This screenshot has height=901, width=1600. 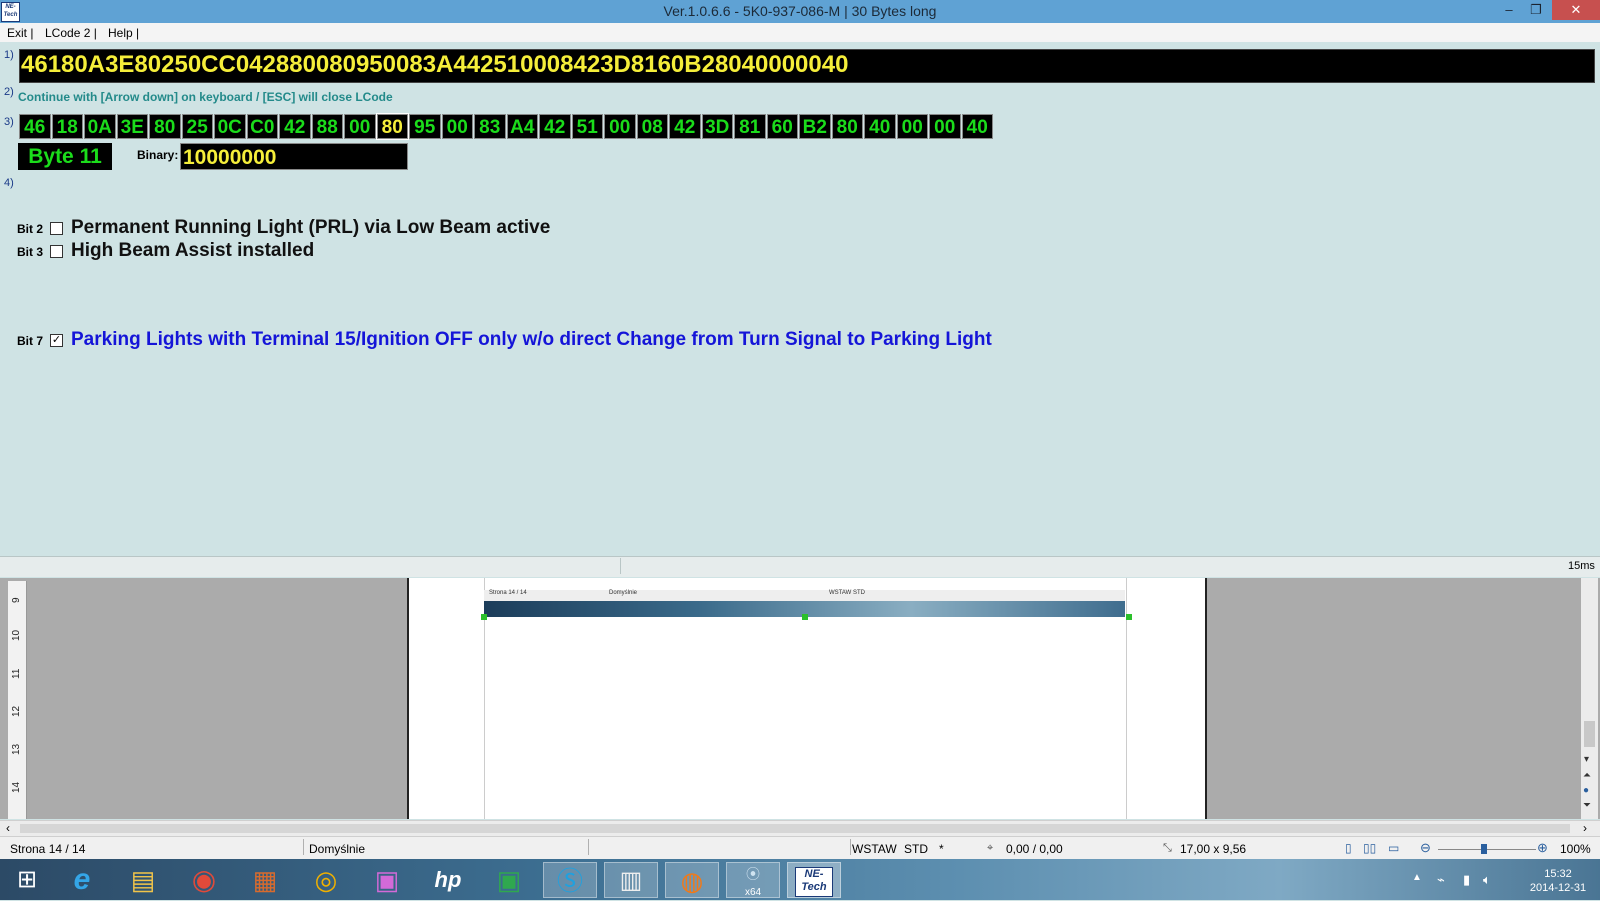 I want to click on byte-cell: 0A, so click(x=100, y=126).